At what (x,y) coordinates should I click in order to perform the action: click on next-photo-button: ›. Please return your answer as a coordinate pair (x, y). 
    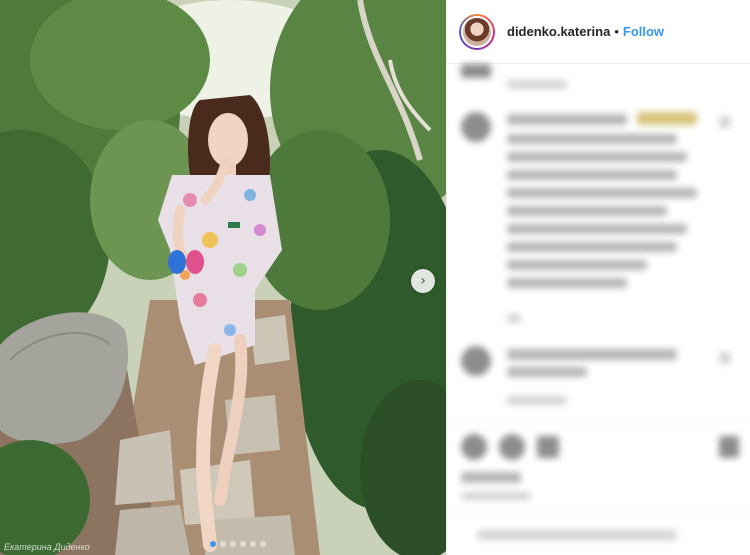
    Looking at the image, I should click on (423, 281).